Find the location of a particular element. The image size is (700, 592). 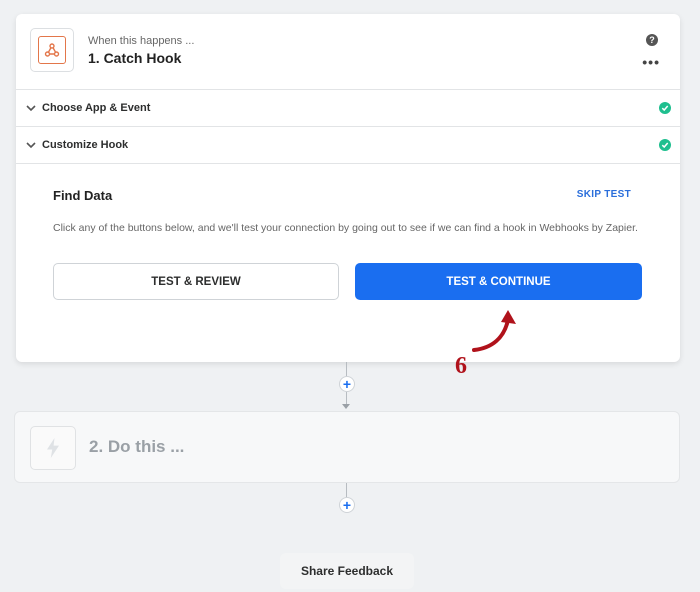

share-feedback-button: Share Feedback is located at coordinates (347, 571).